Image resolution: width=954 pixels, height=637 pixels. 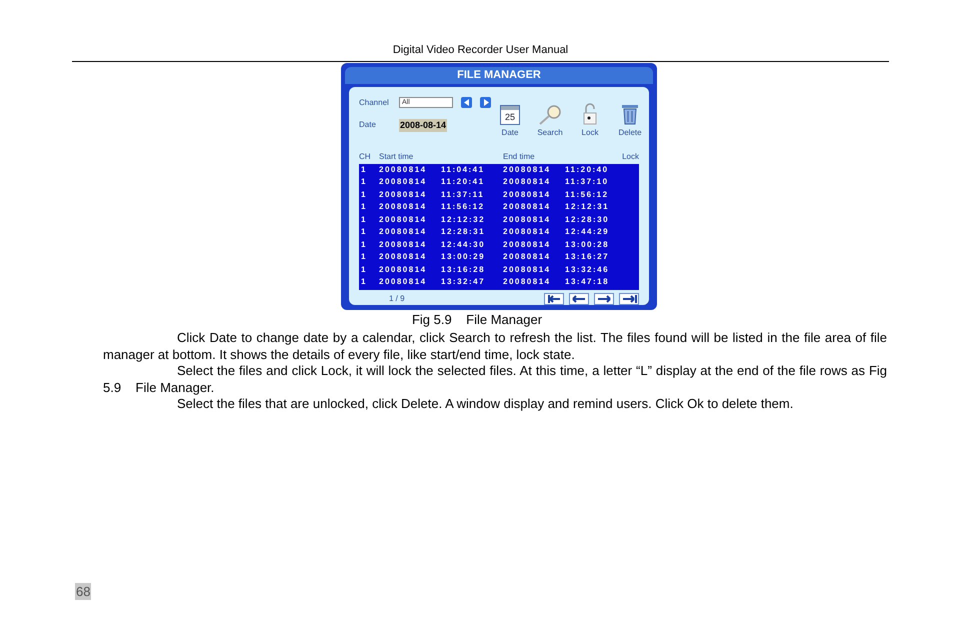 I want to click on body-paragraph: Select the files that are unlocked, click Delete. A window display and remind users. Click Ok to delete them., so click(x=485, y=404).